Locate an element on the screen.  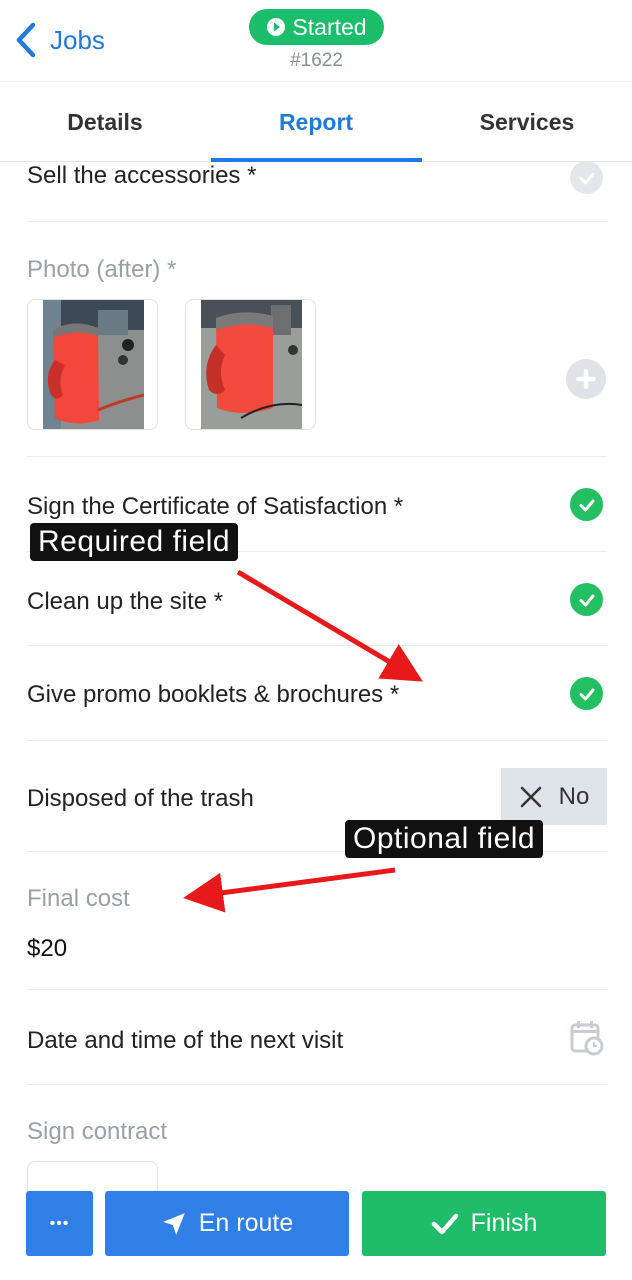
next-visit-field: Date and time of the next visit is located at coordinates (317, 1037).